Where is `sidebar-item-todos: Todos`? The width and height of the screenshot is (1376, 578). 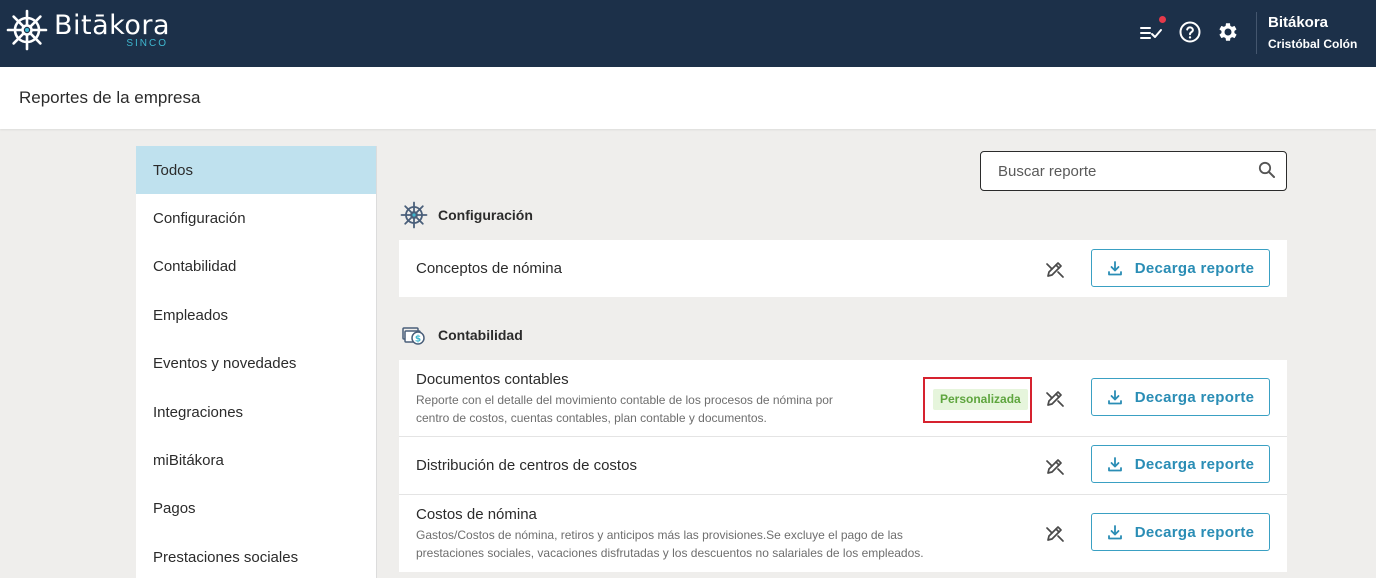 sidebar-item-todos: Todos is located at coordinates (256, 170).